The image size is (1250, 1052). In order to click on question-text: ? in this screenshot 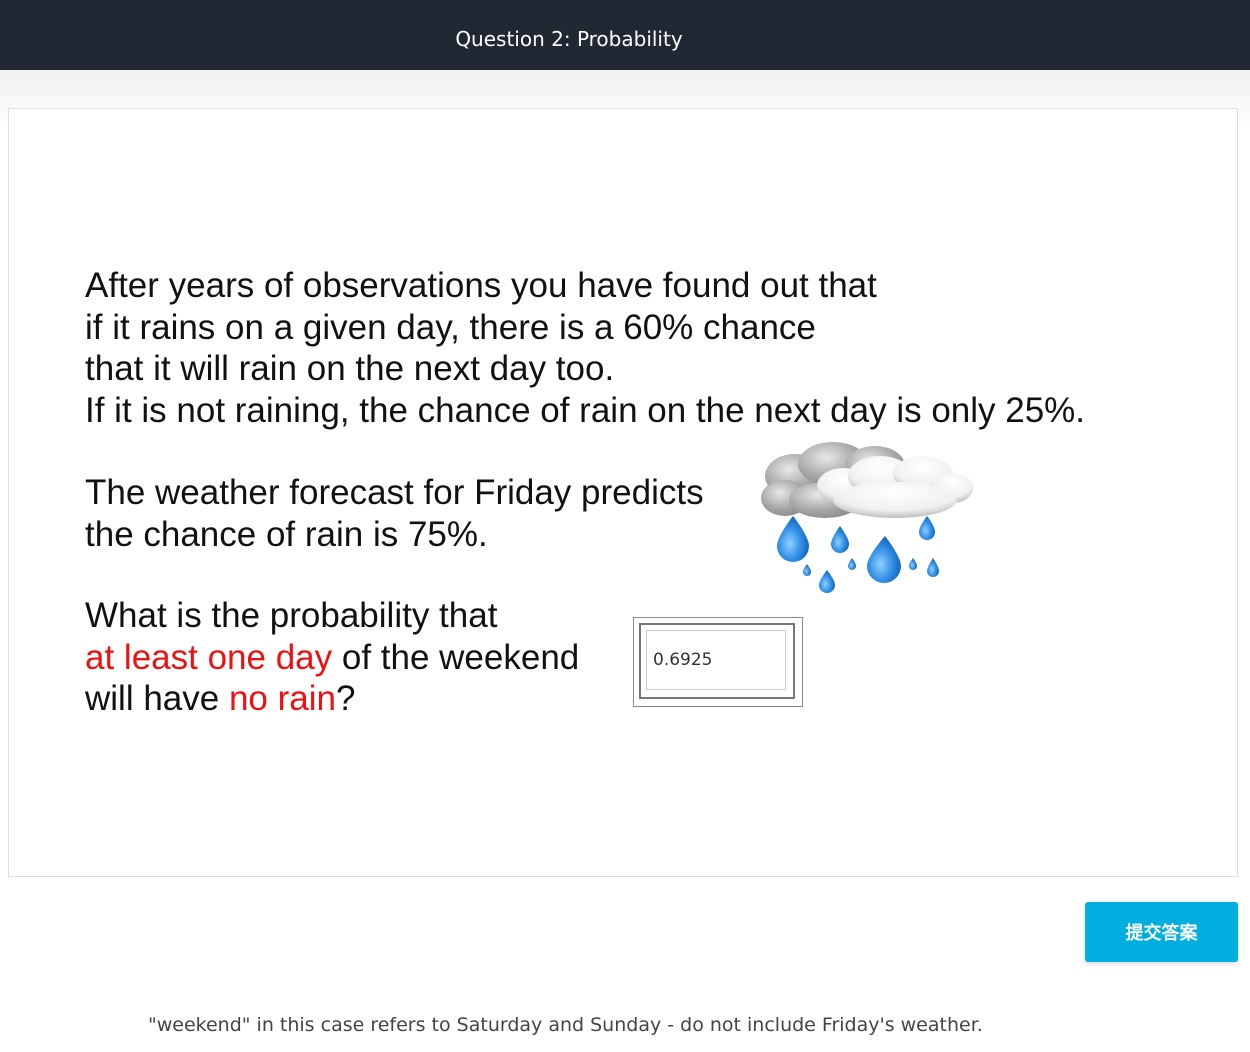, I will do `click(345, 698)`.